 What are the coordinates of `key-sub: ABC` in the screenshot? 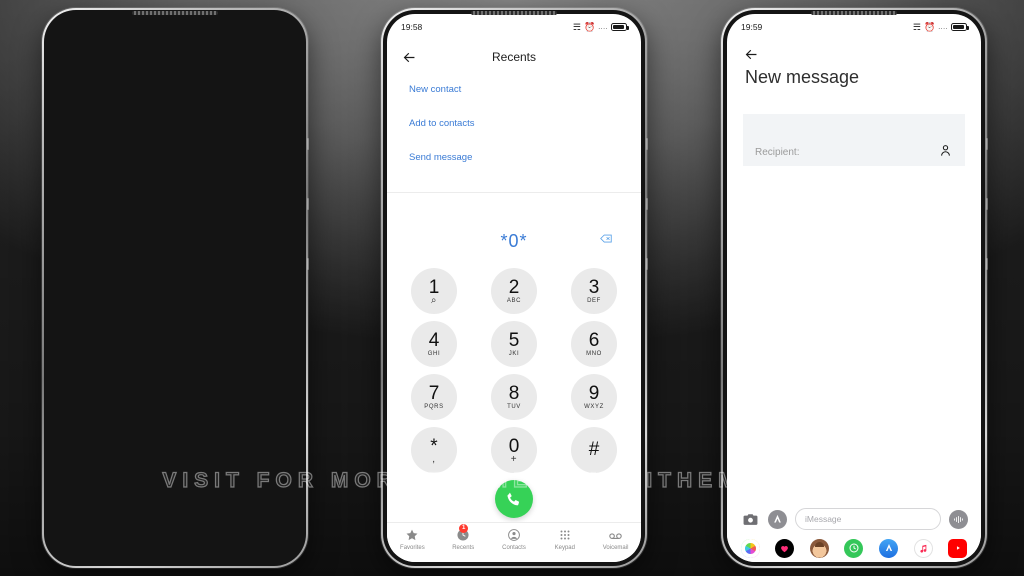 It's located at (514, 301).